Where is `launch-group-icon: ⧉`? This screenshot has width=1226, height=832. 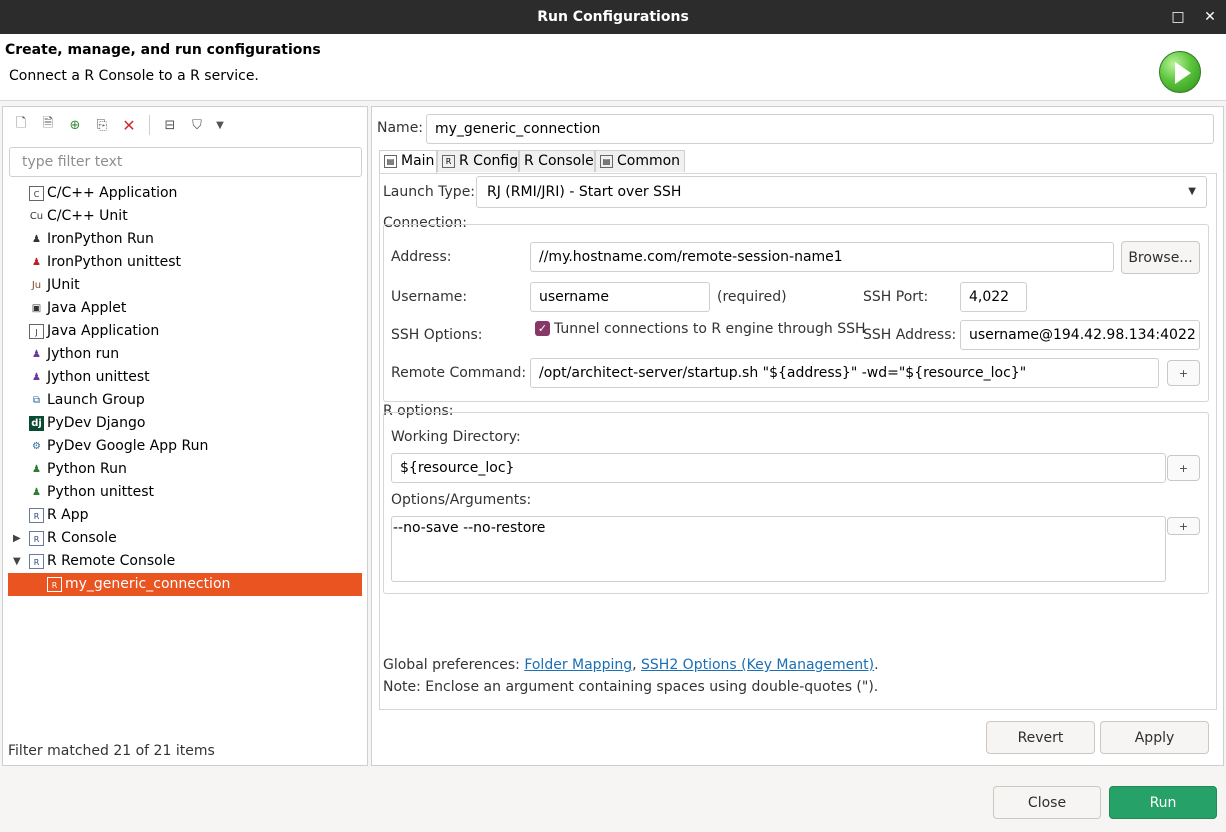
launch-group-icon: ⧉ is located at coordinates (36, 400).